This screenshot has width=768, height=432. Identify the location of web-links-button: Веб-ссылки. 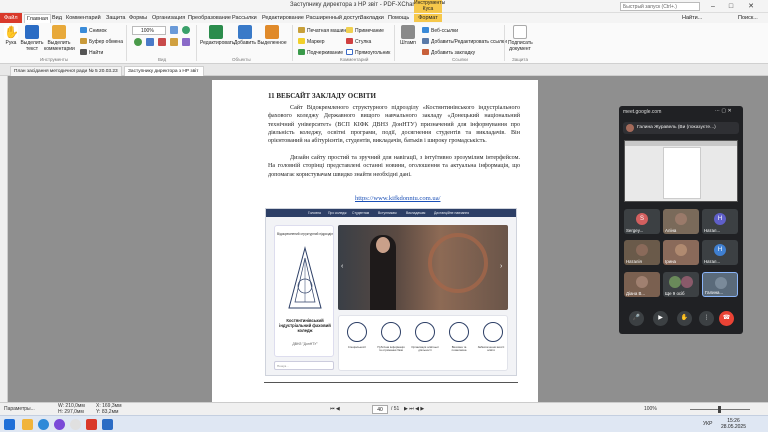
(440, 30).